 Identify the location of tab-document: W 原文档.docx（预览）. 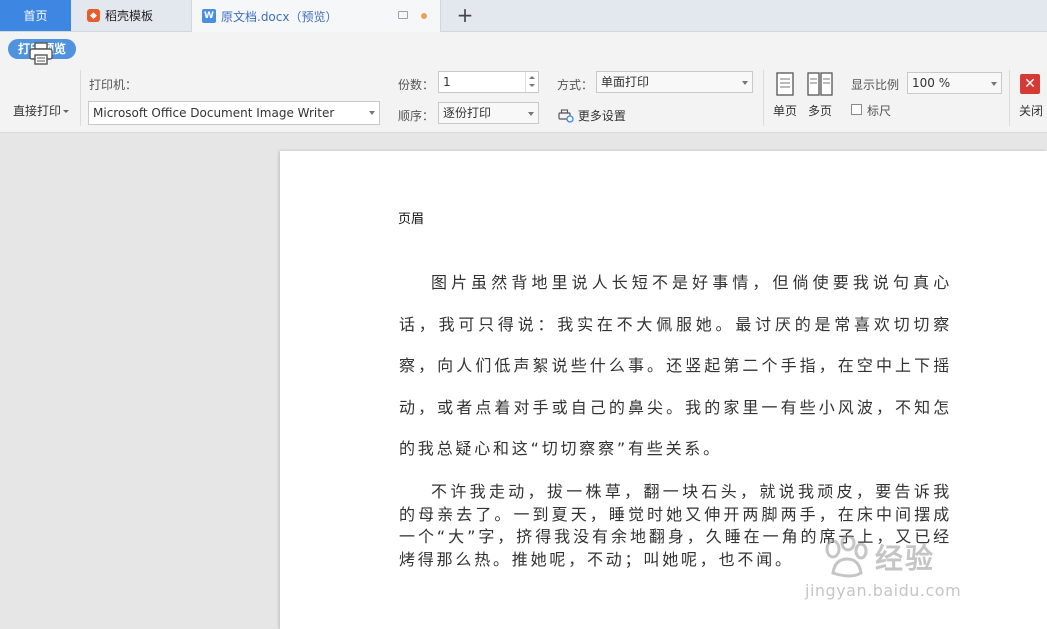
(316, 16).